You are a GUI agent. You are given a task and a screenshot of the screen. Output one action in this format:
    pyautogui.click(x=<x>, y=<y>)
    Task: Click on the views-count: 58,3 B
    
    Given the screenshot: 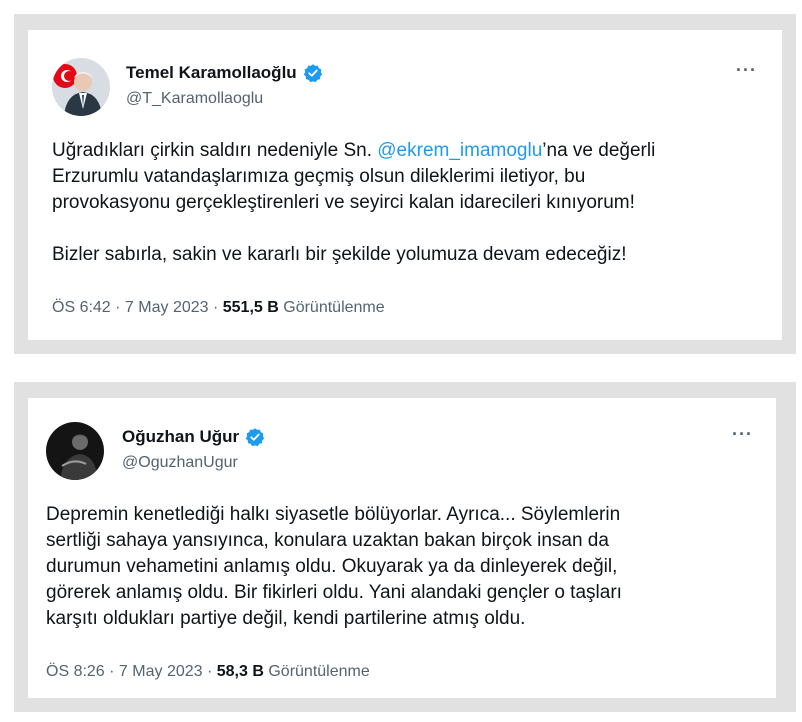 What is the action you would take?
    pyautogui.click(x=240, y=671)
    